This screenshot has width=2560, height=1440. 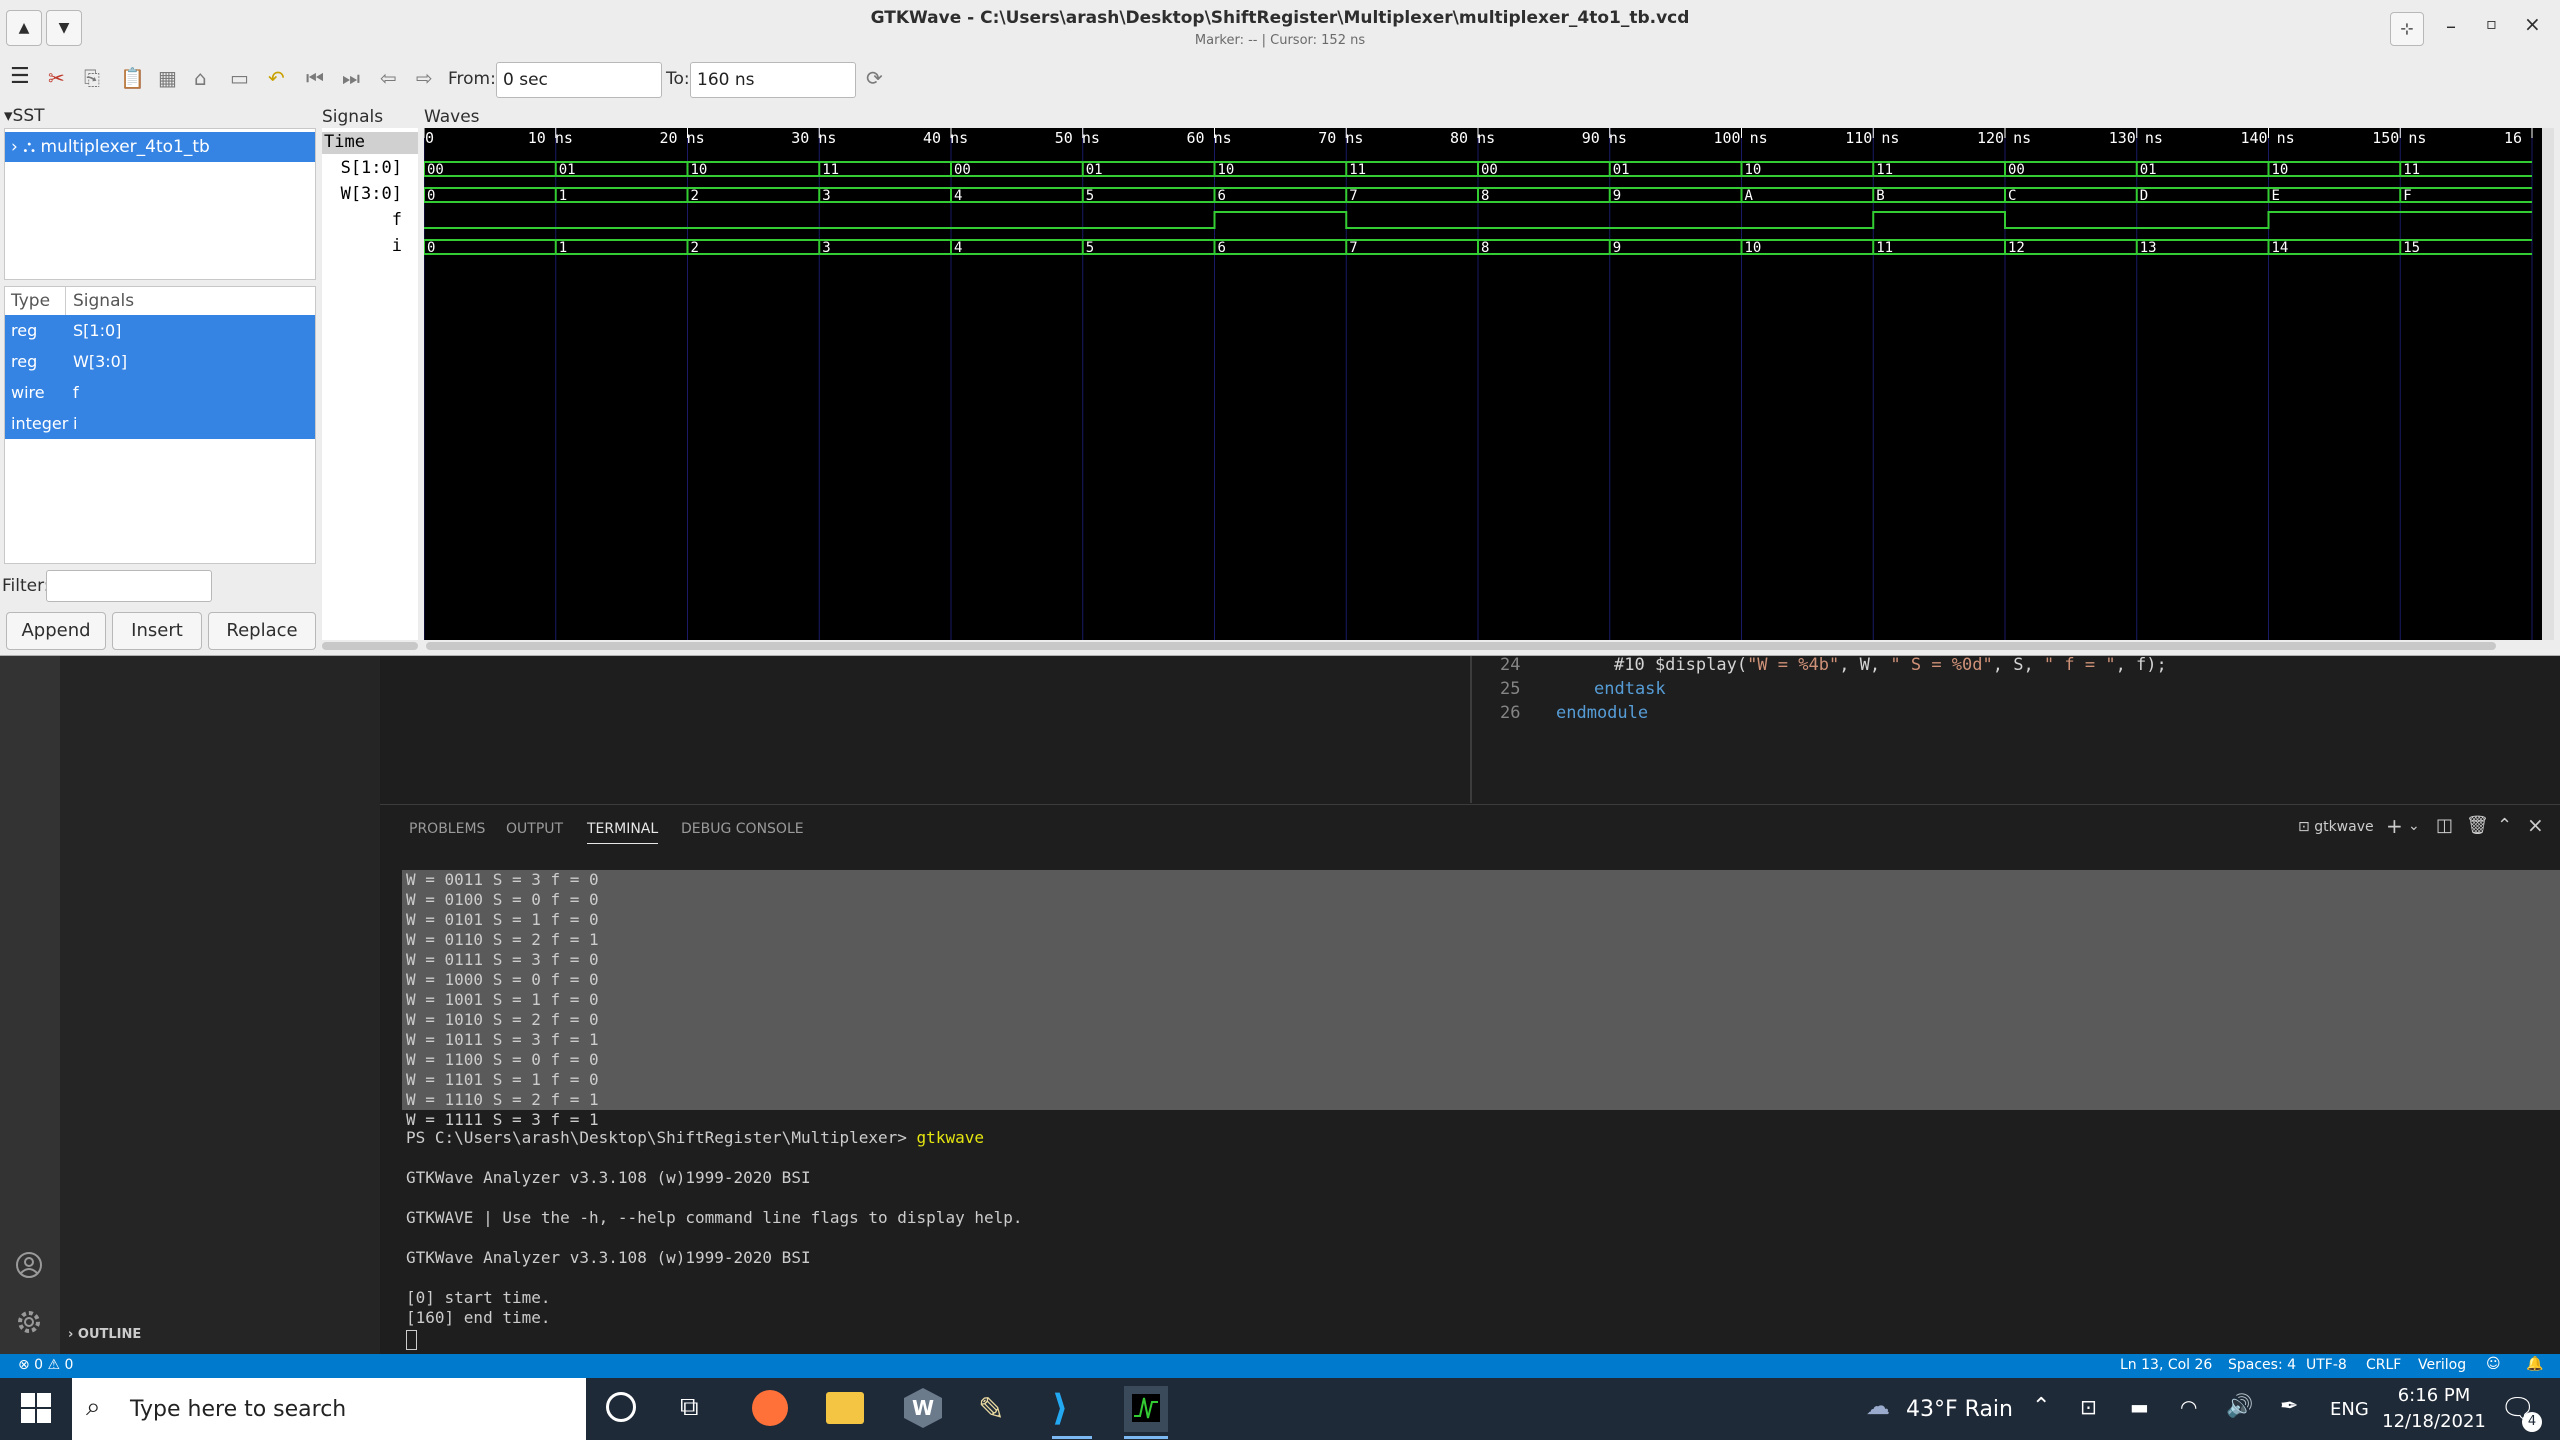 What do you see at coordinates (2535, 825) in the screenshot?
I see `close-panel-icon: ×` at bounding box center [2535, 825].